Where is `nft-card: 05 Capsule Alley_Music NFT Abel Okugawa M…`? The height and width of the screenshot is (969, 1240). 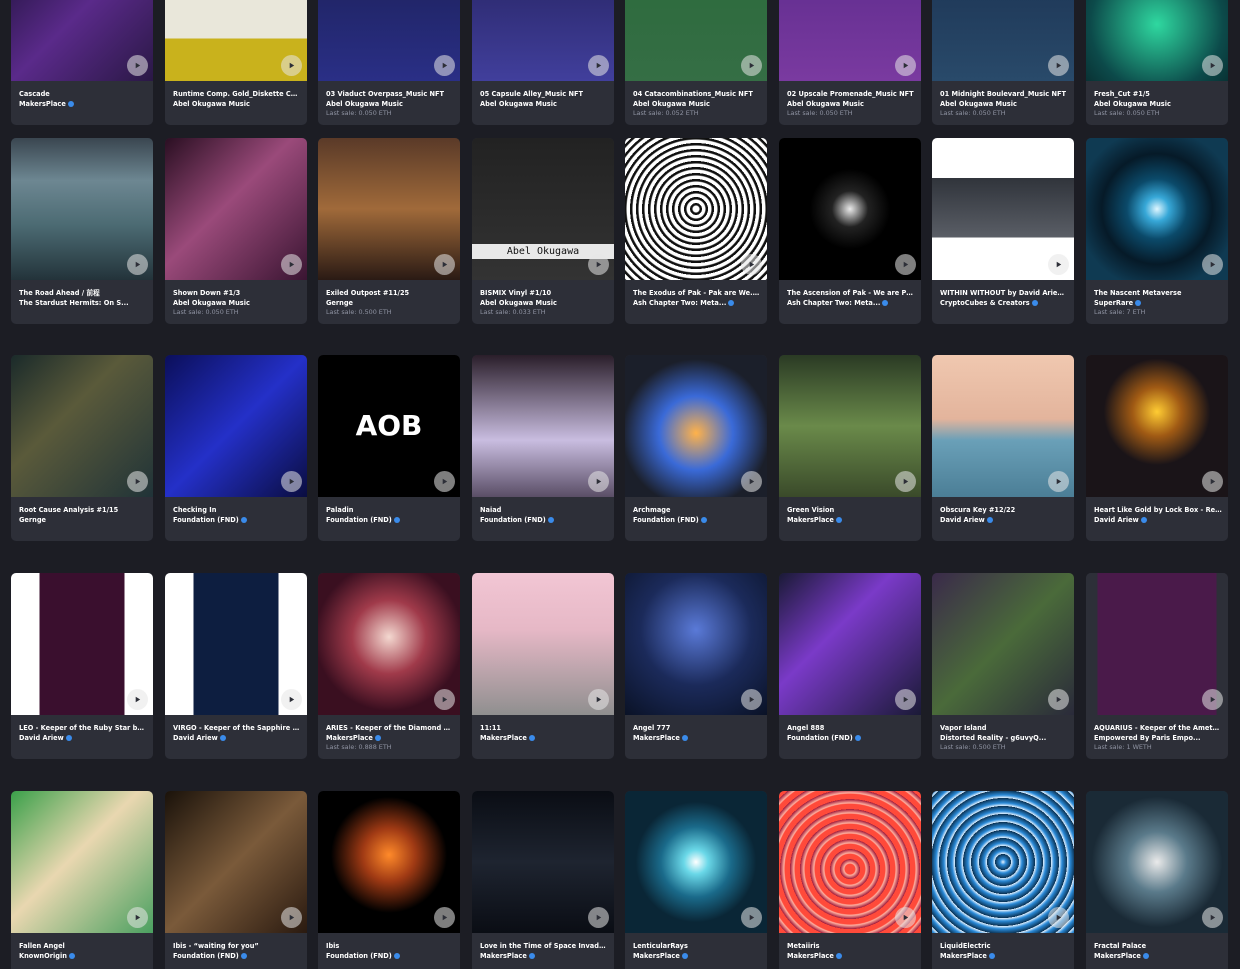 nft-card: 05 Capsule Alley_Music NFT Abel Okugawa M… is located at coordinates (543, 62).